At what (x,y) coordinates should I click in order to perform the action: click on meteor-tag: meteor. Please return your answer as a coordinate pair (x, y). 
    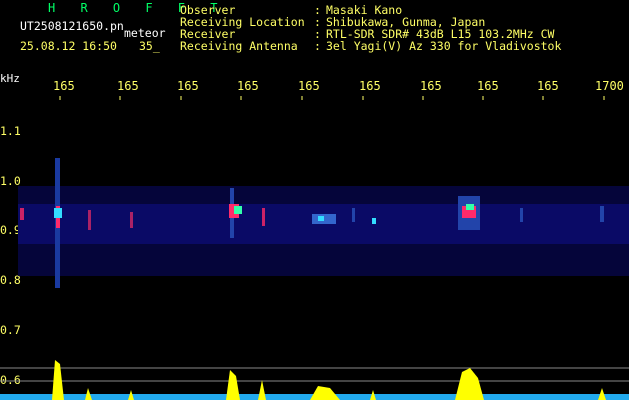
    Looking at the image, I should click on (145, 33).